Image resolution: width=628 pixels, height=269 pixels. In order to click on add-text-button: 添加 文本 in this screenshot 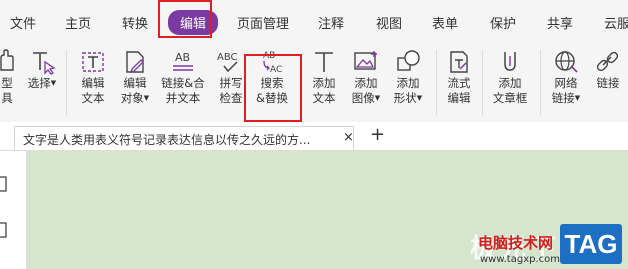, I will do `click(324, 77)`.